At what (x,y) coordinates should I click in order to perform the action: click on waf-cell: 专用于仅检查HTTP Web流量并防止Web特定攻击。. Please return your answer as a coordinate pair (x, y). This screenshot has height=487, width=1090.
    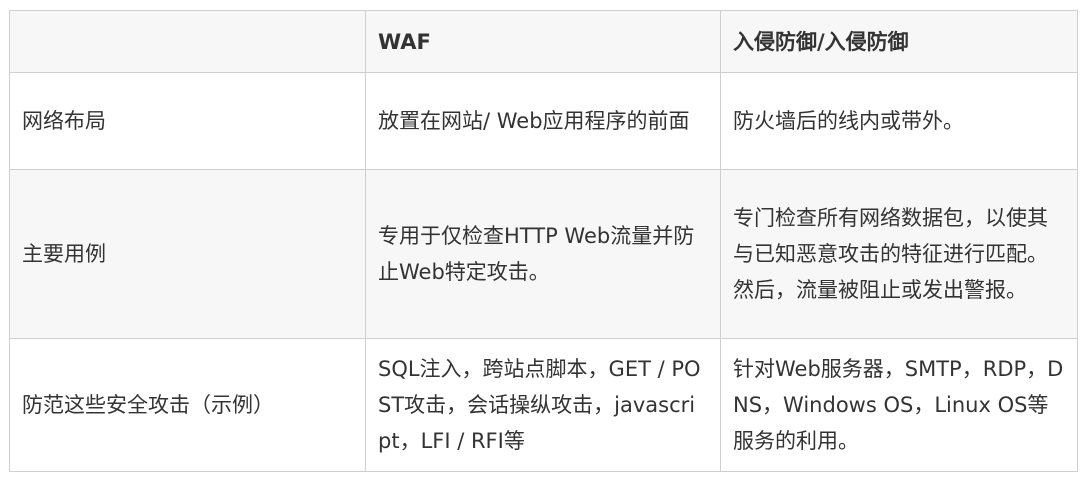
    Looking at the image, I should click on (543, 254).